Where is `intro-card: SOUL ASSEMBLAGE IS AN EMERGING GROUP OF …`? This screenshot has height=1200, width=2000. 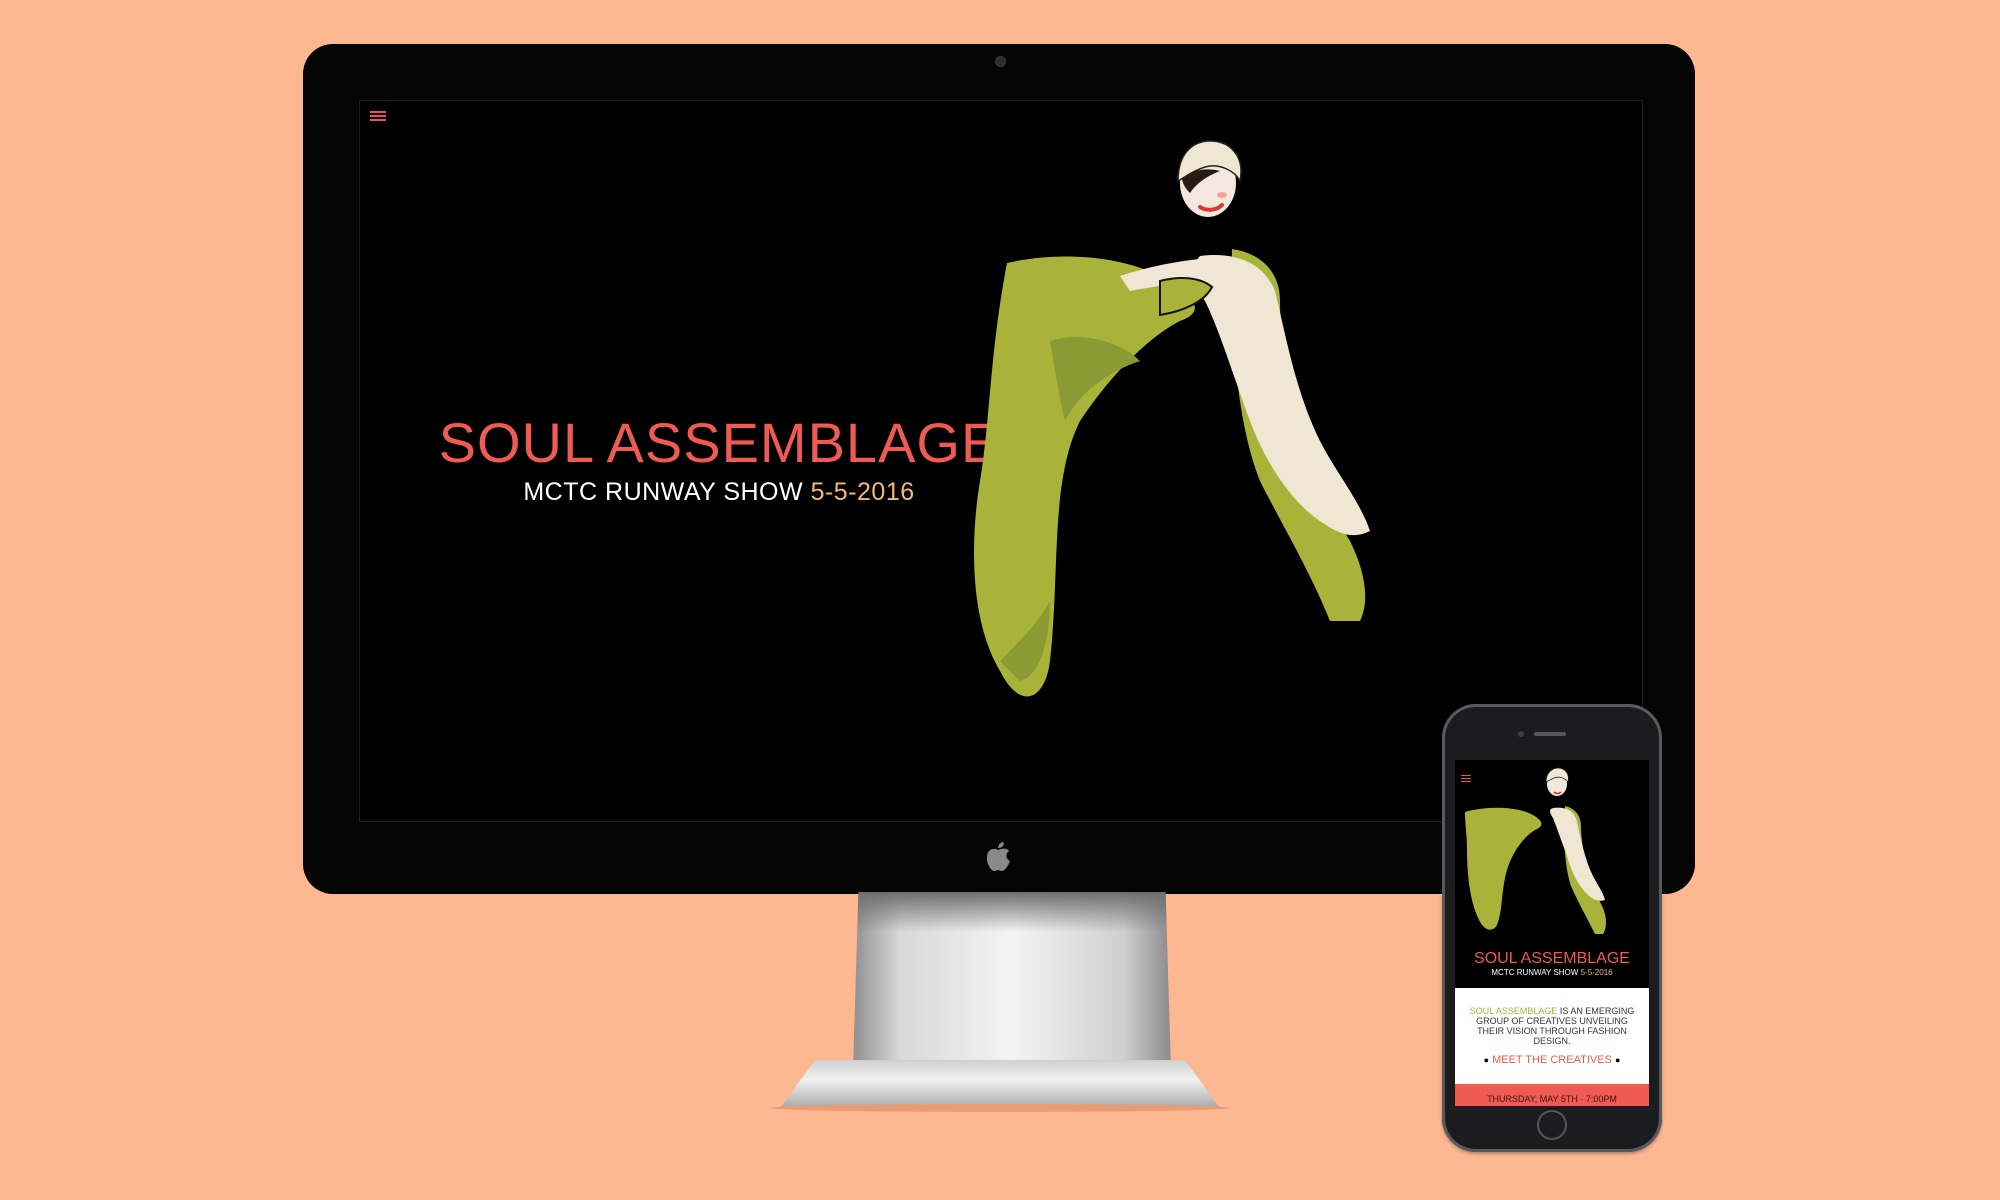 intro-card: SOUL ASSEMBLAGE IS AN EMERGING GROUP OF … is located at coordinates (1552, 1036).